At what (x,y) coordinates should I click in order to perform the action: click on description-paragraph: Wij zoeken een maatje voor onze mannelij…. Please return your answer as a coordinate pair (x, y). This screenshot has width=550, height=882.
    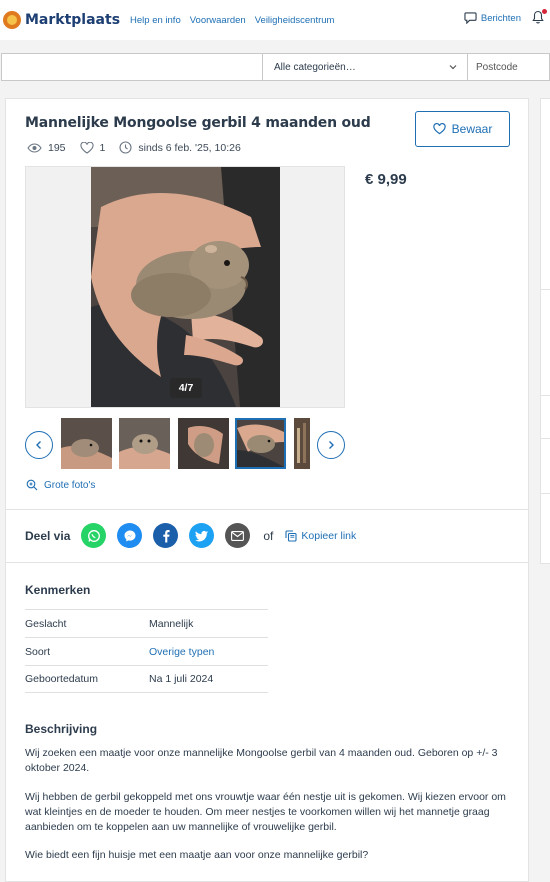
    Looking at the image, I should click on (261, 760).